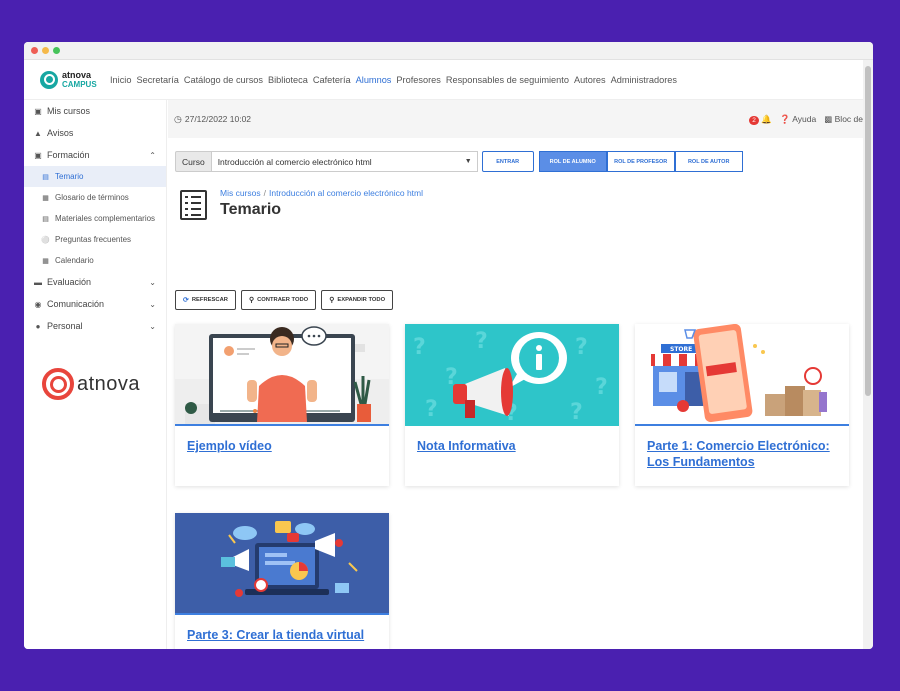 The image size is (900, 691). What do you see at coordinates (240, 193) in the screenshot?
I see `breadcrumb-root-link: Mis cursos` at bounding box center [240, 193].